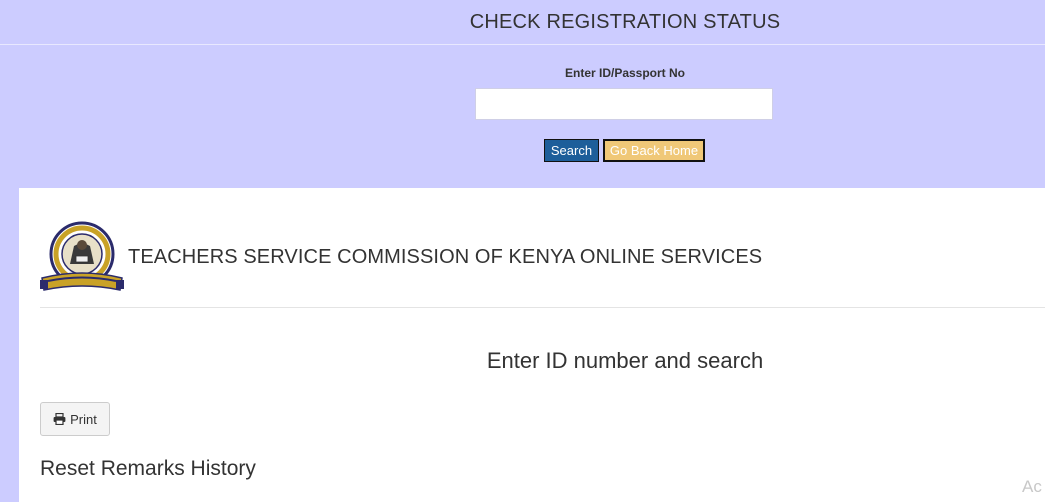  Describe the element at coordinates (1032, 486) in the screenshot. I see `activation-watermark: Ac` at that location.